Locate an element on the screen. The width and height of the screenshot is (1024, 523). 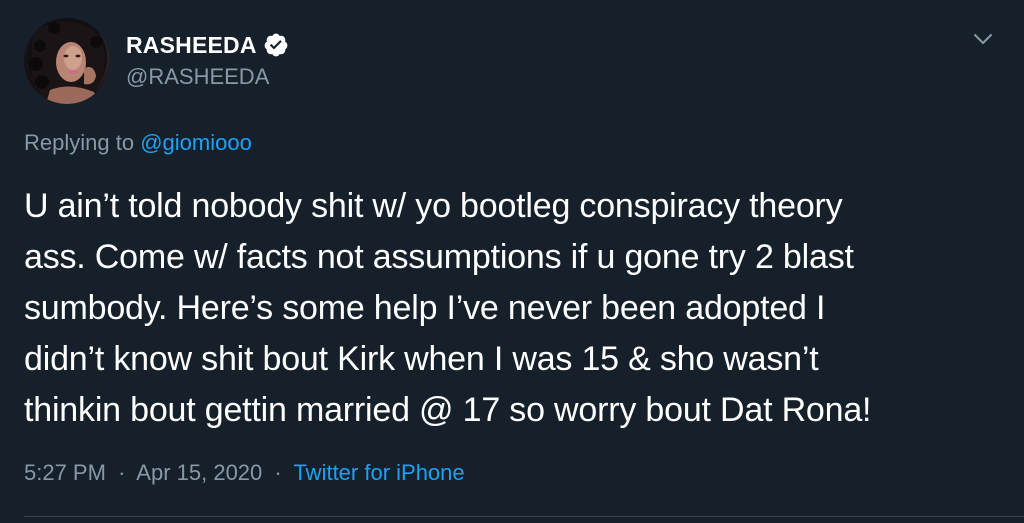
chevron-down-icon is located at coordinates (983, 39).